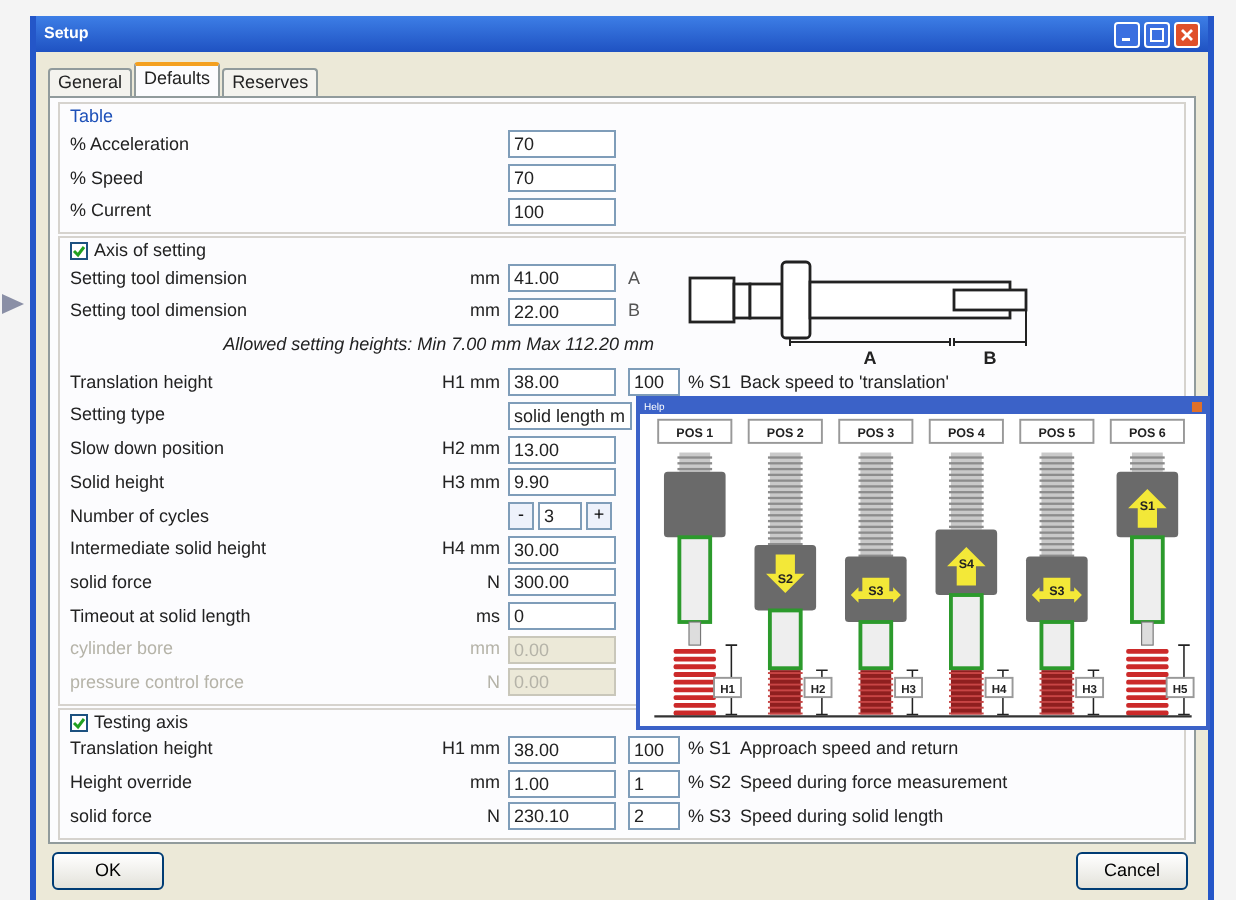  What do you see at coordinates (562, 449) in the screenshot?
I see `input-field: 13.00` at bounding box center [562, 449].